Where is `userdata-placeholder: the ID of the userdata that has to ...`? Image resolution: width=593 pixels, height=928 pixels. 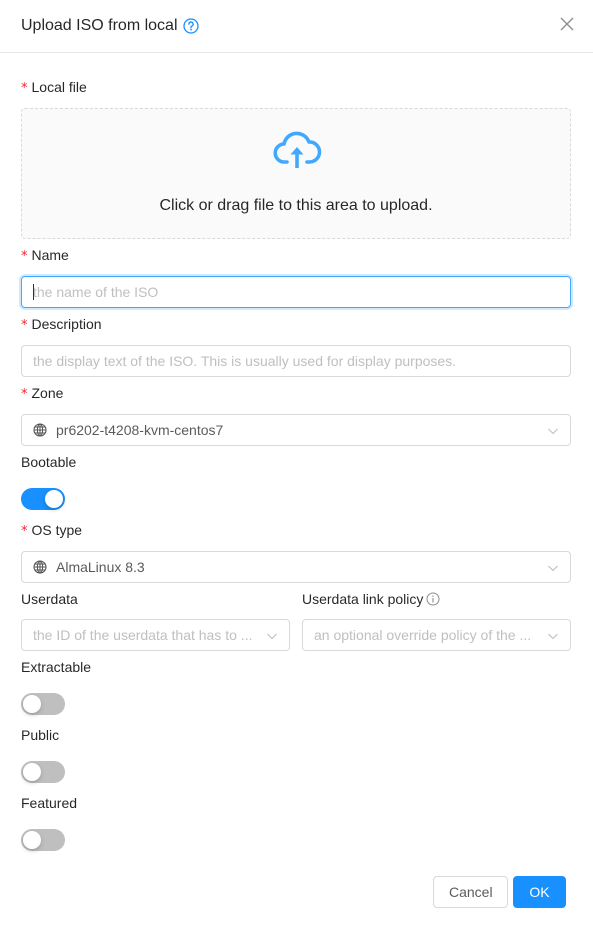 userdata-placeholder: the ID of the userdata that has to ... is located at coordinates (143, 635).